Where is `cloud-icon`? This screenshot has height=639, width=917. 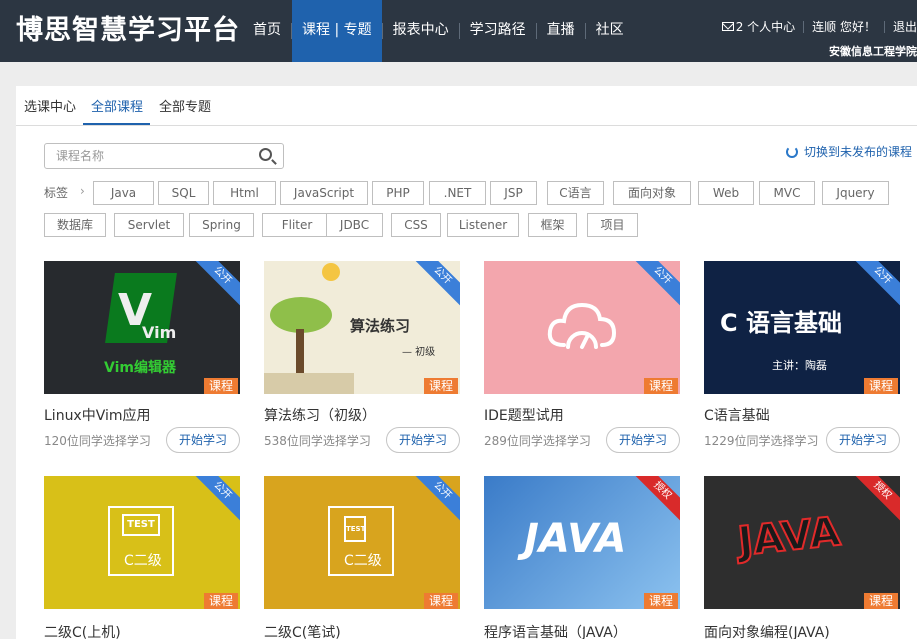
cloud-icon is located at coordinates (582, 326).